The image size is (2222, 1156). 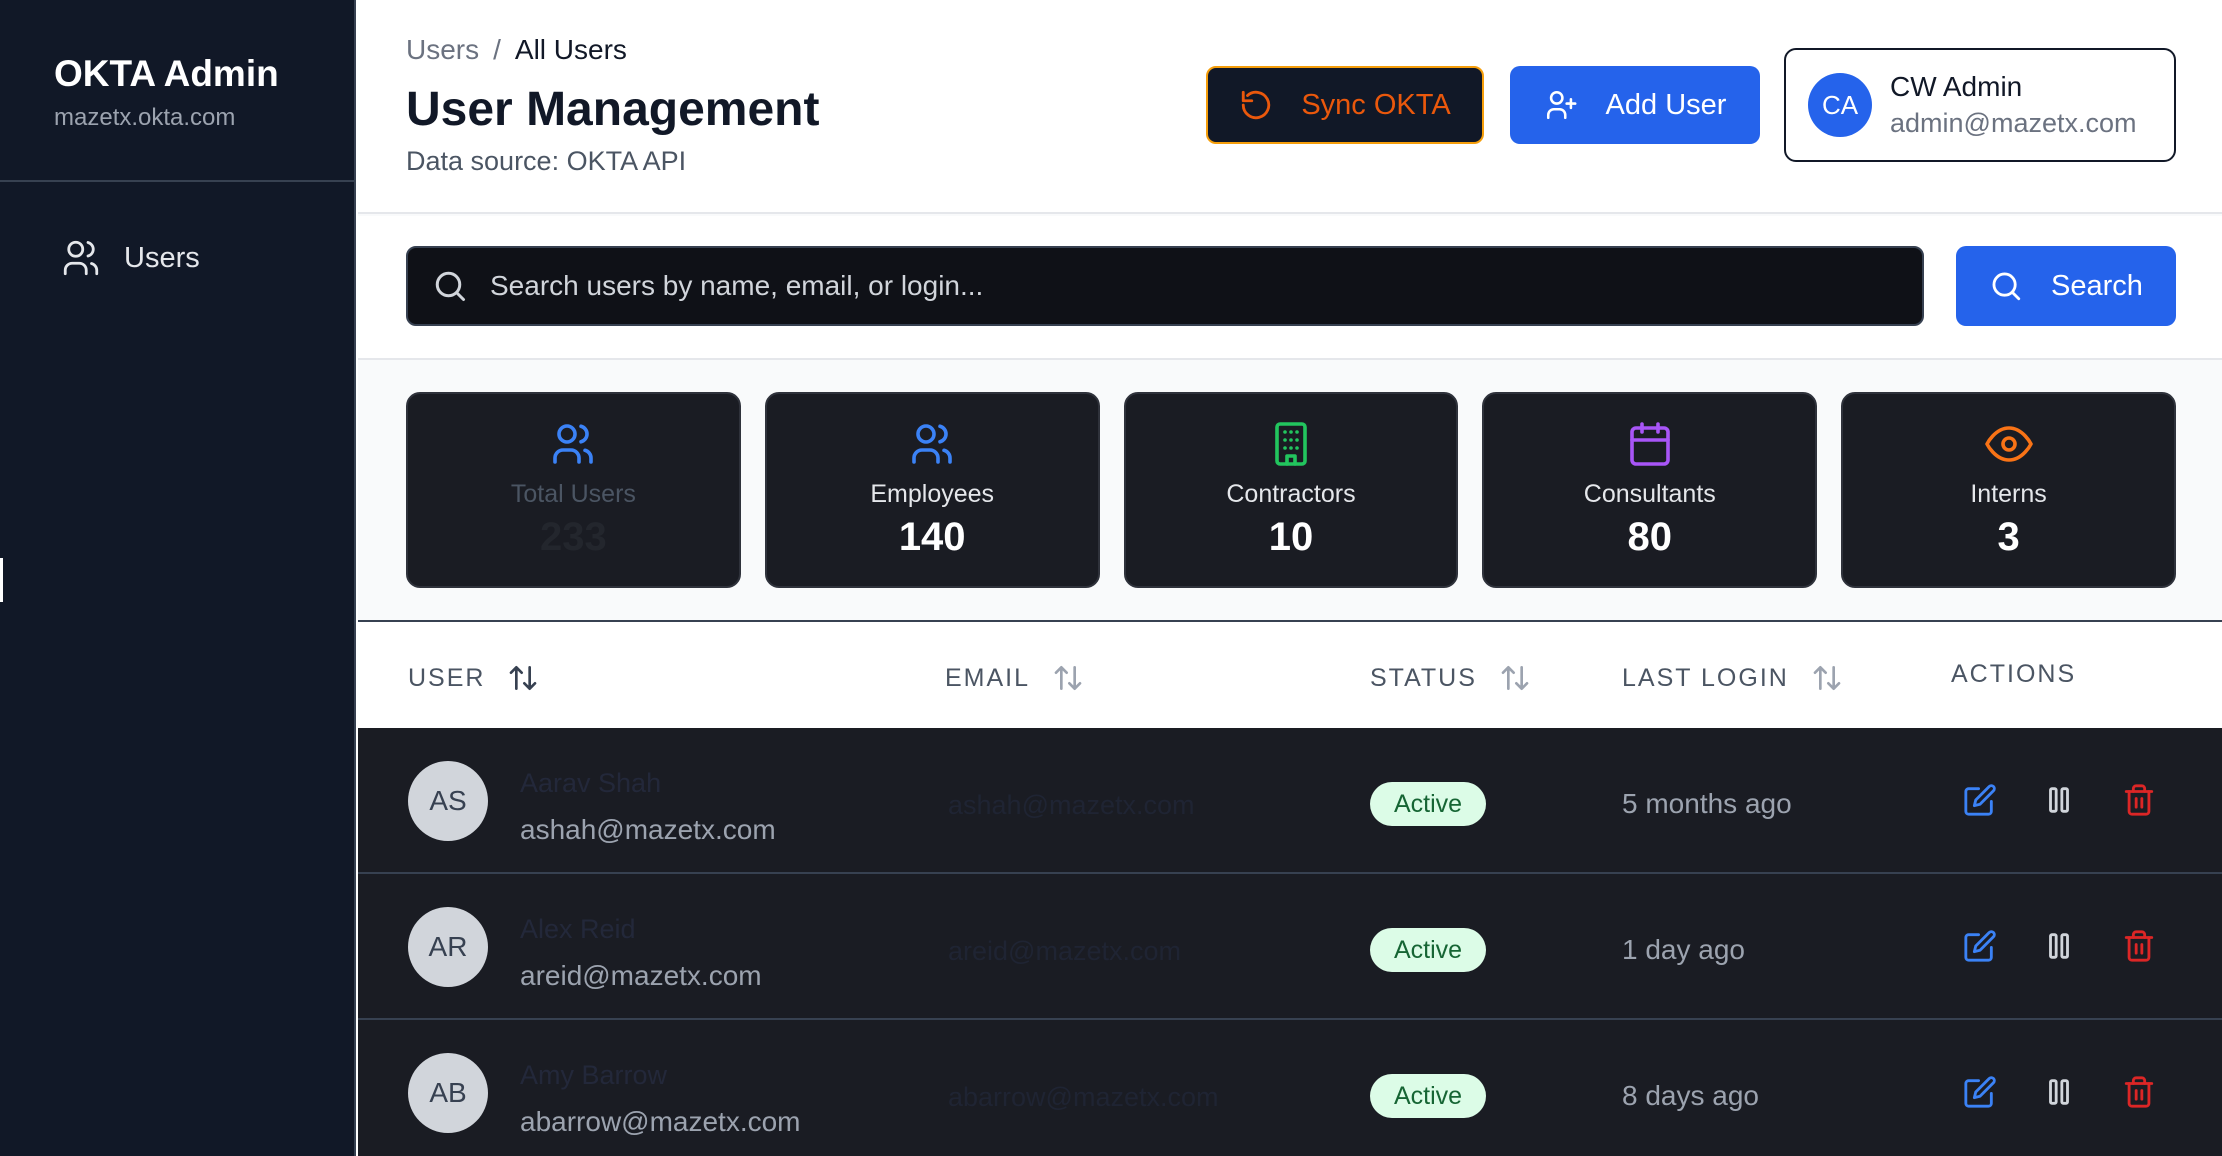 I want to click on sidebar-item-label: Users, so click(x=162, y=257).